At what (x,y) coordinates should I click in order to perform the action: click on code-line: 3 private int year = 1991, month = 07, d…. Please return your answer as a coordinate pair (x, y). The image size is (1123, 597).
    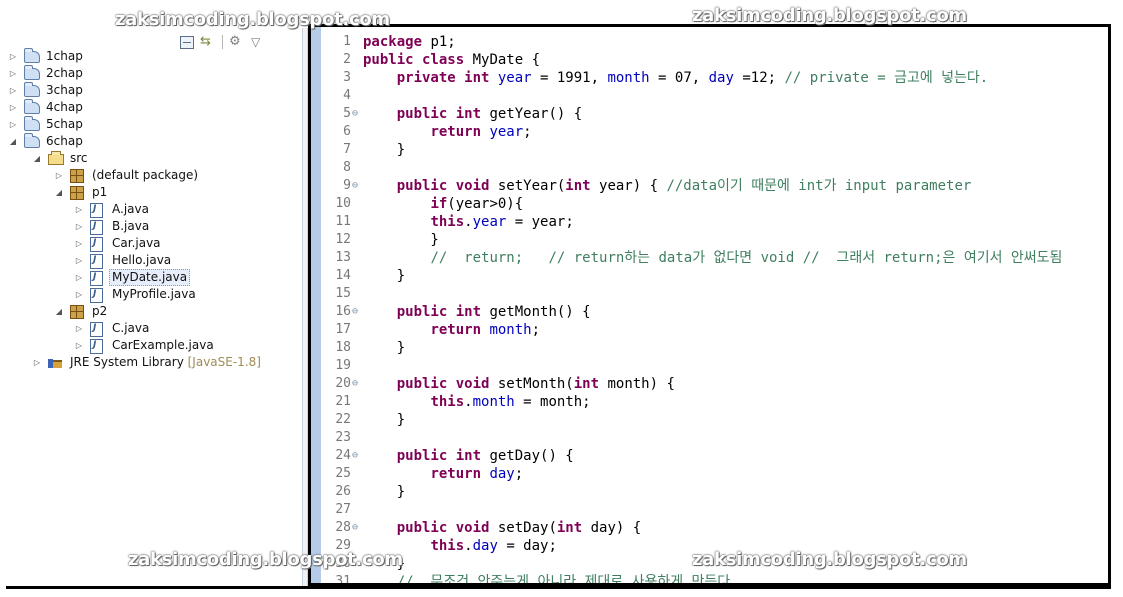
    Looking at the image, I should click on (715, 78).